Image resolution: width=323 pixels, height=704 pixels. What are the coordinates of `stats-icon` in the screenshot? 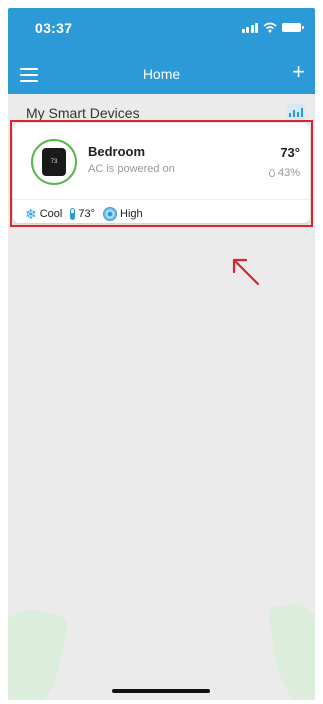 It's located at (296, 112).